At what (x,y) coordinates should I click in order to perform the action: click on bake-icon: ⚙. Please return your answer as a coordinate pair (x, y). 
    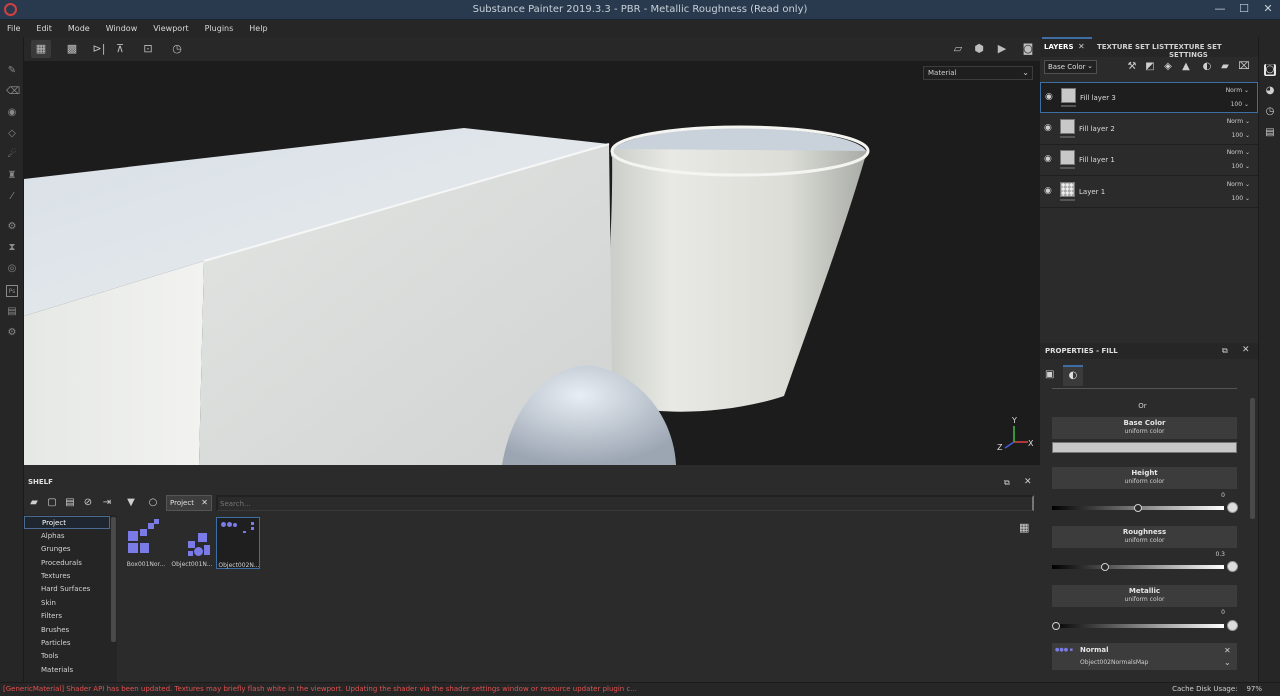
    Looking at the image, I should click on (12, 227).